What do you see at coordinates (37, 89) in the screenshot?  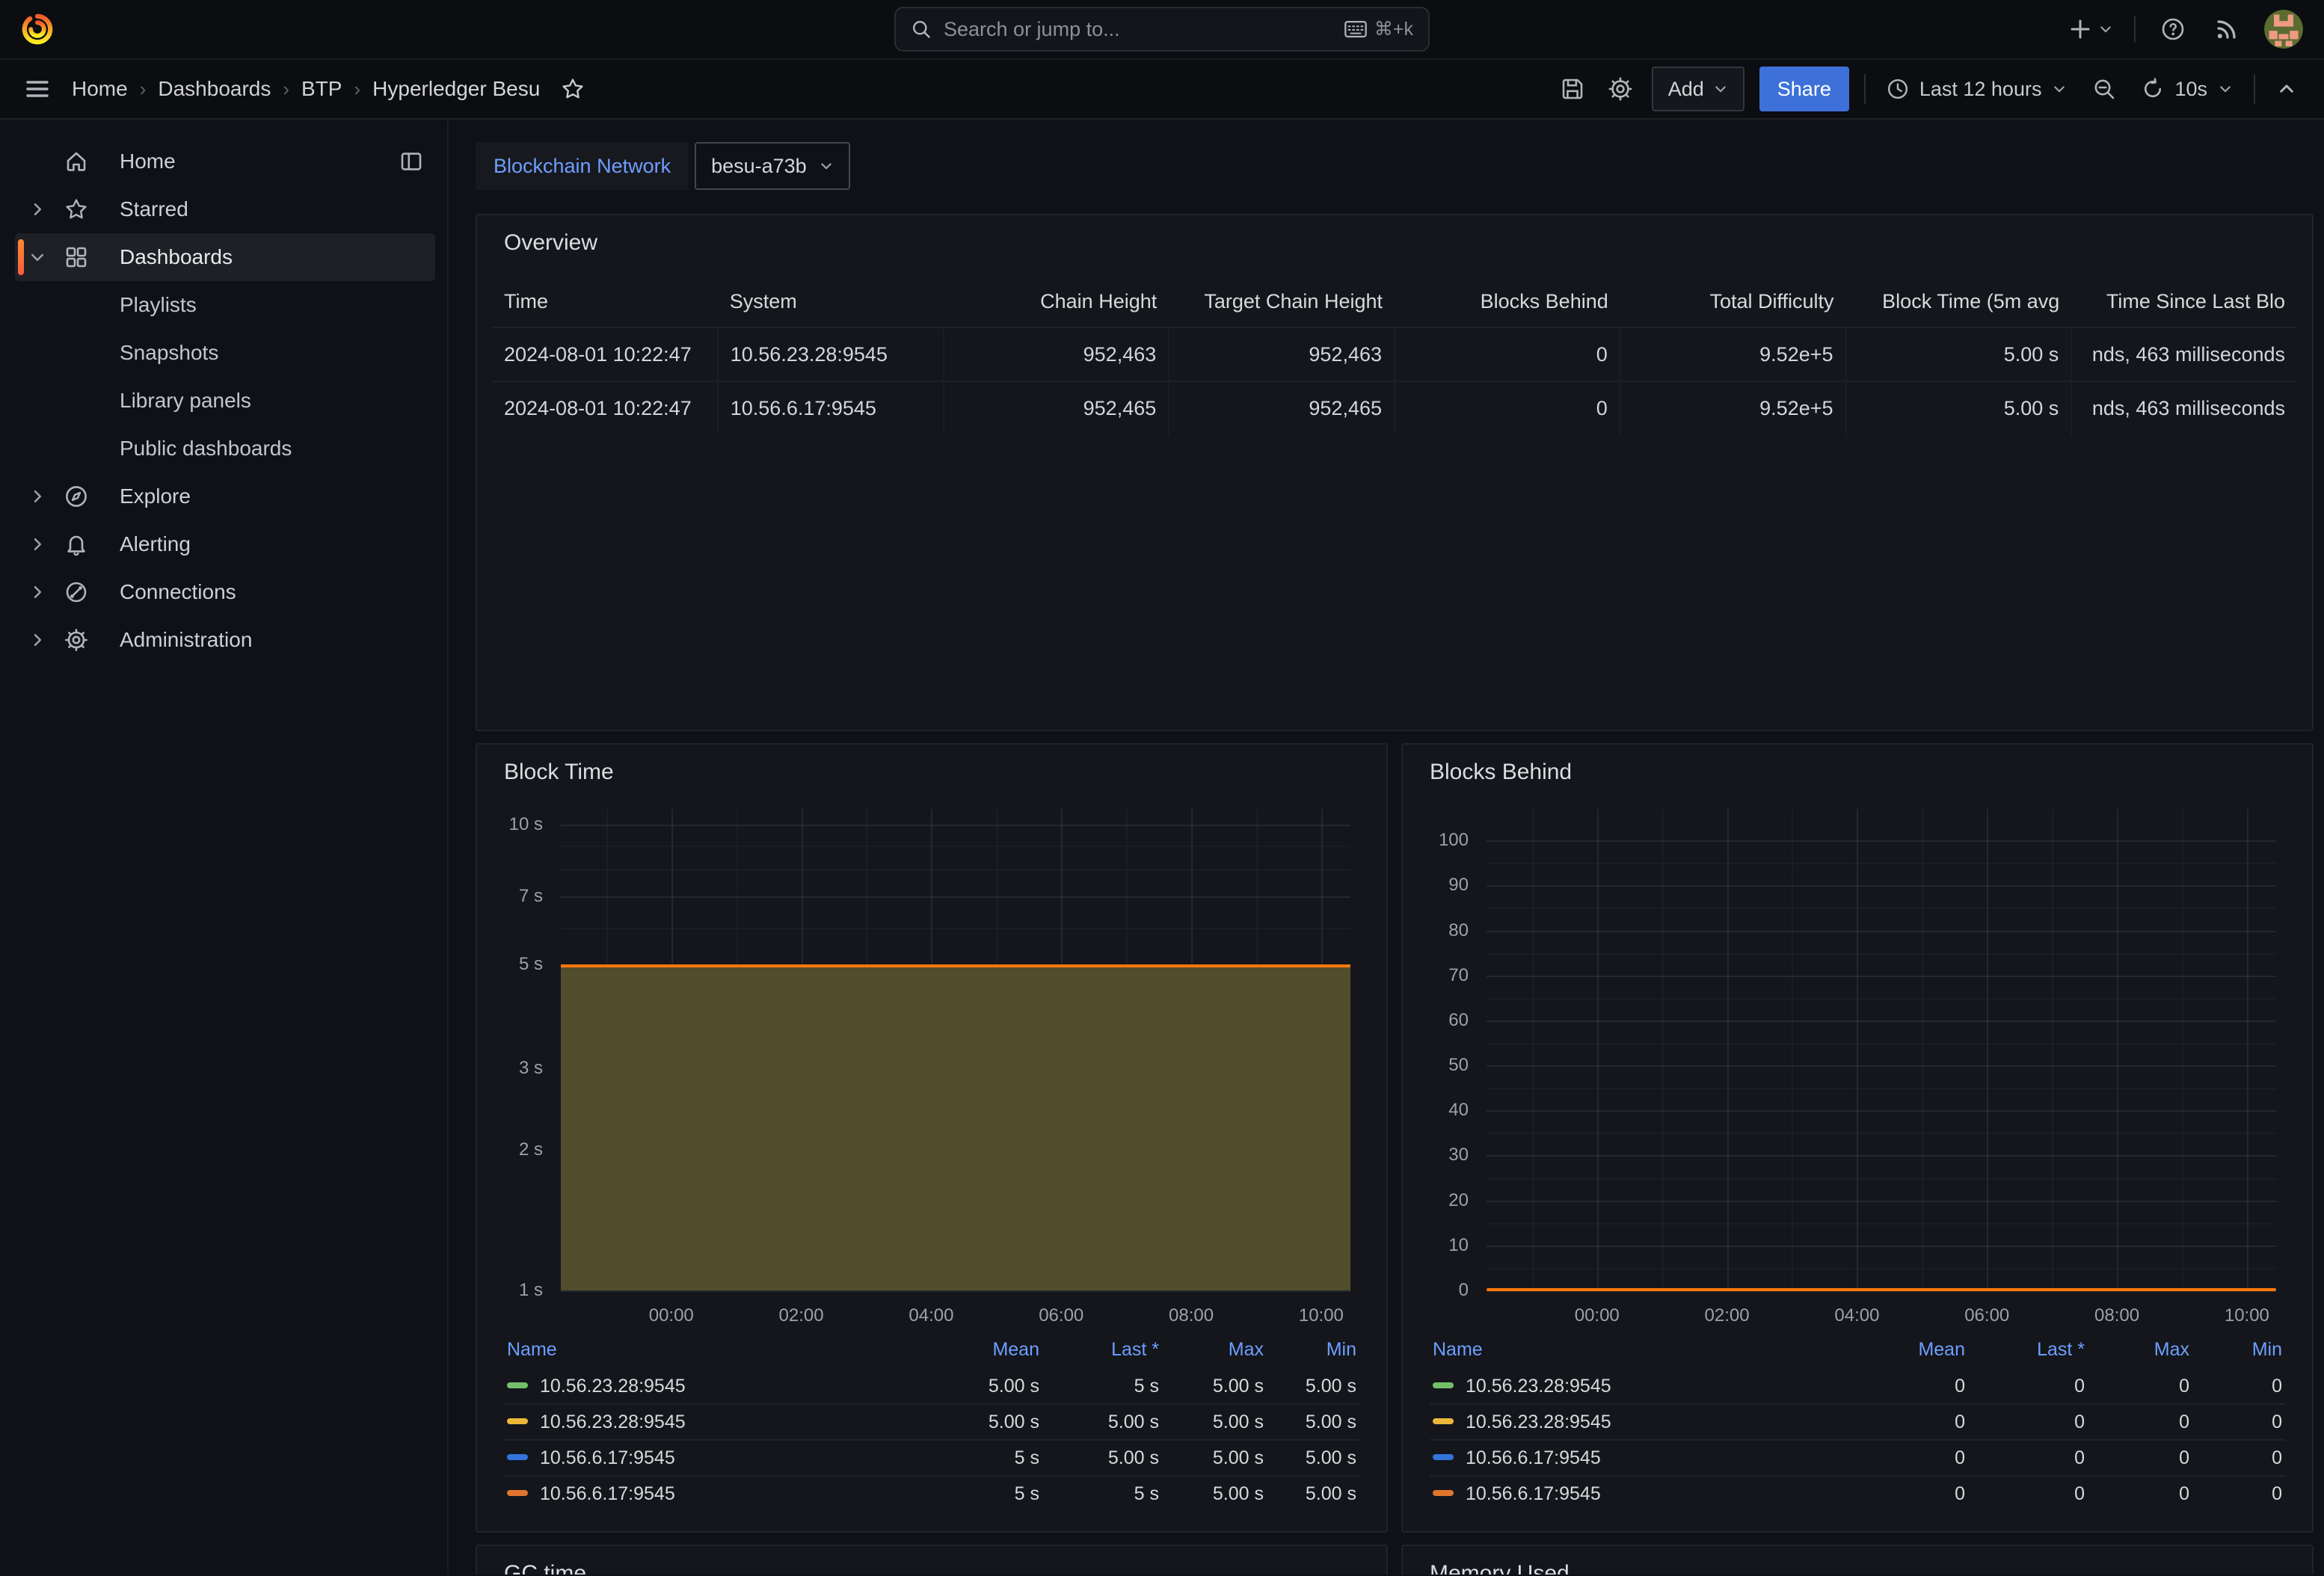 I see `mega-menu-toggle` at bounding box center [37, 89].